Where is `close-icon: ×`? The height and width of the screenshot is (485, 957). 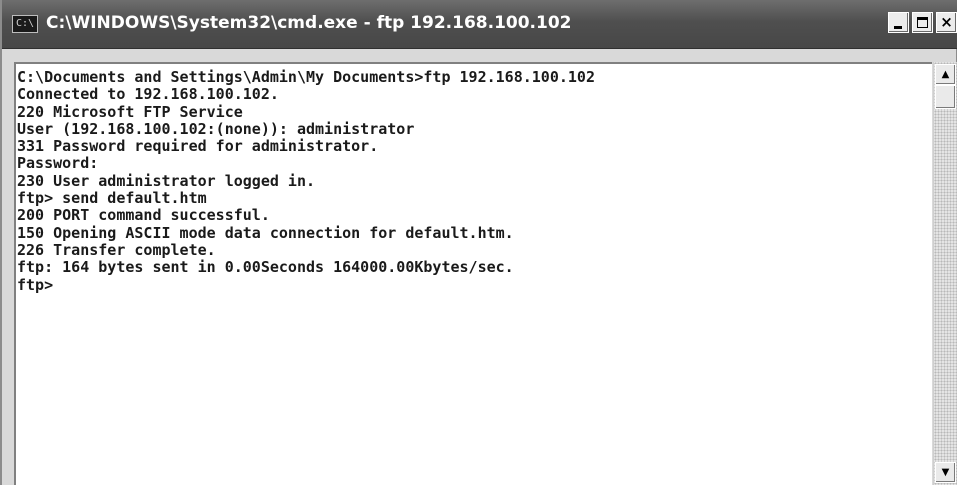 close-icon: × is located at coordinates (946, 22).